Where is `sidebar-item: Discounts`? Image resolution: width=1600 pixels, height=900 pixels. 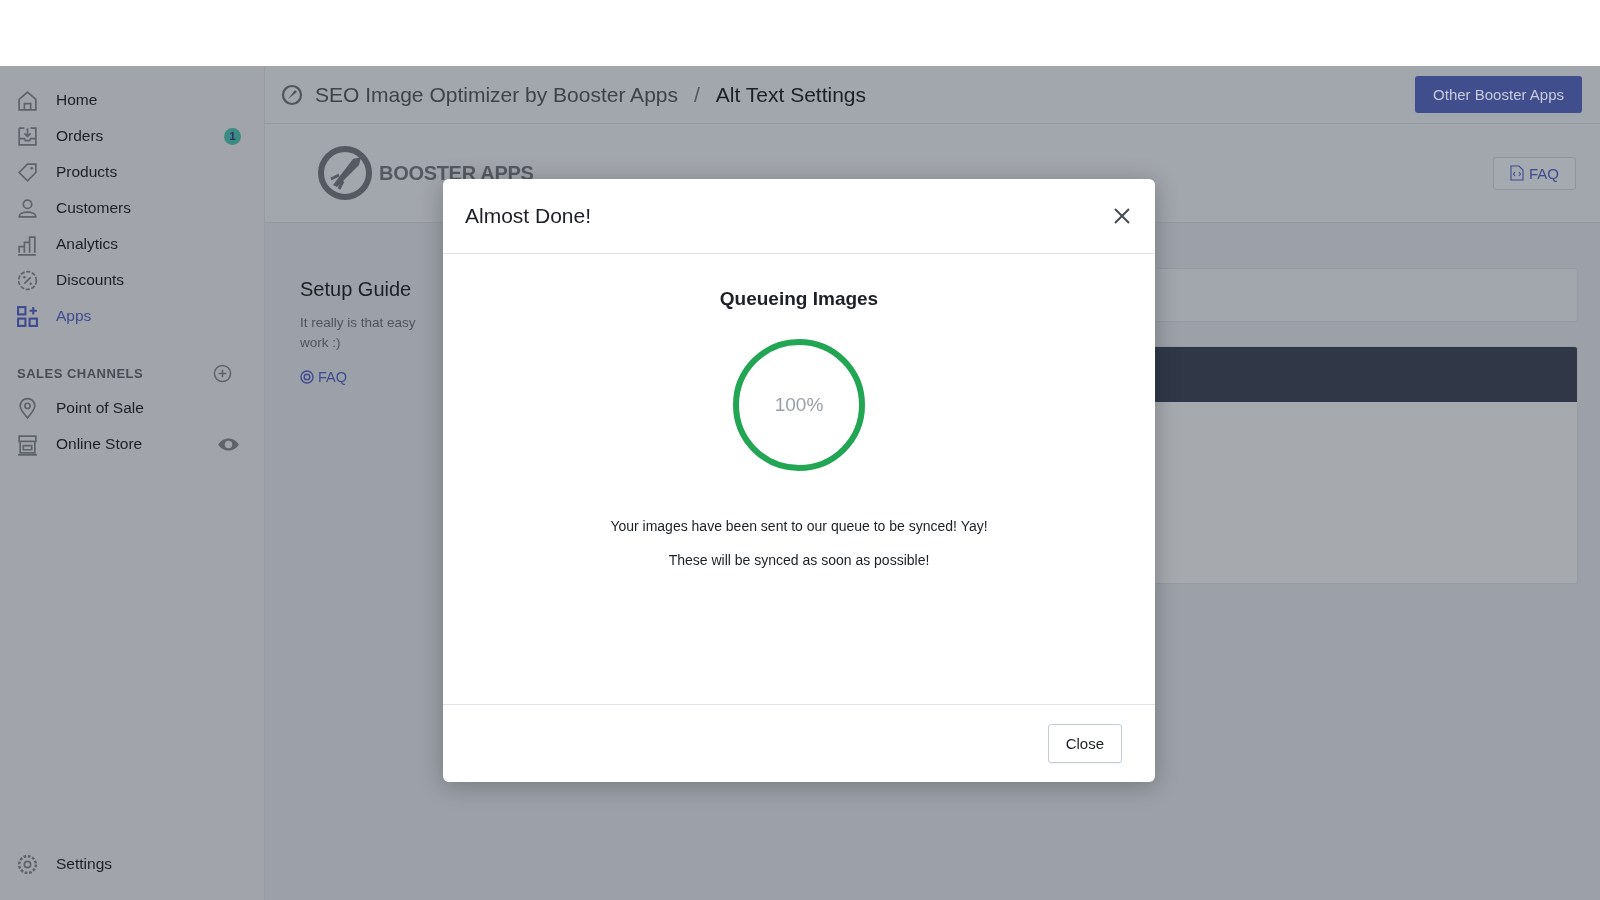
sidebar-item: Discounts is located at coordinates (132, 280).